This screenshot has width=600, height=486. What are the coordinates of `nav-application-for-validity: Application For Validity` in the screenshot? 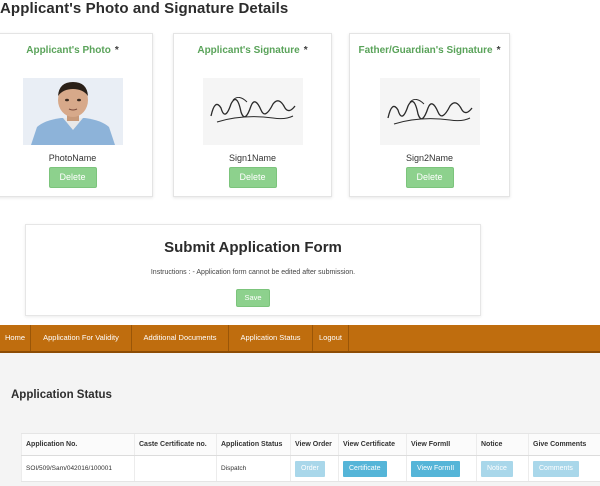 It's located at (81, 338).